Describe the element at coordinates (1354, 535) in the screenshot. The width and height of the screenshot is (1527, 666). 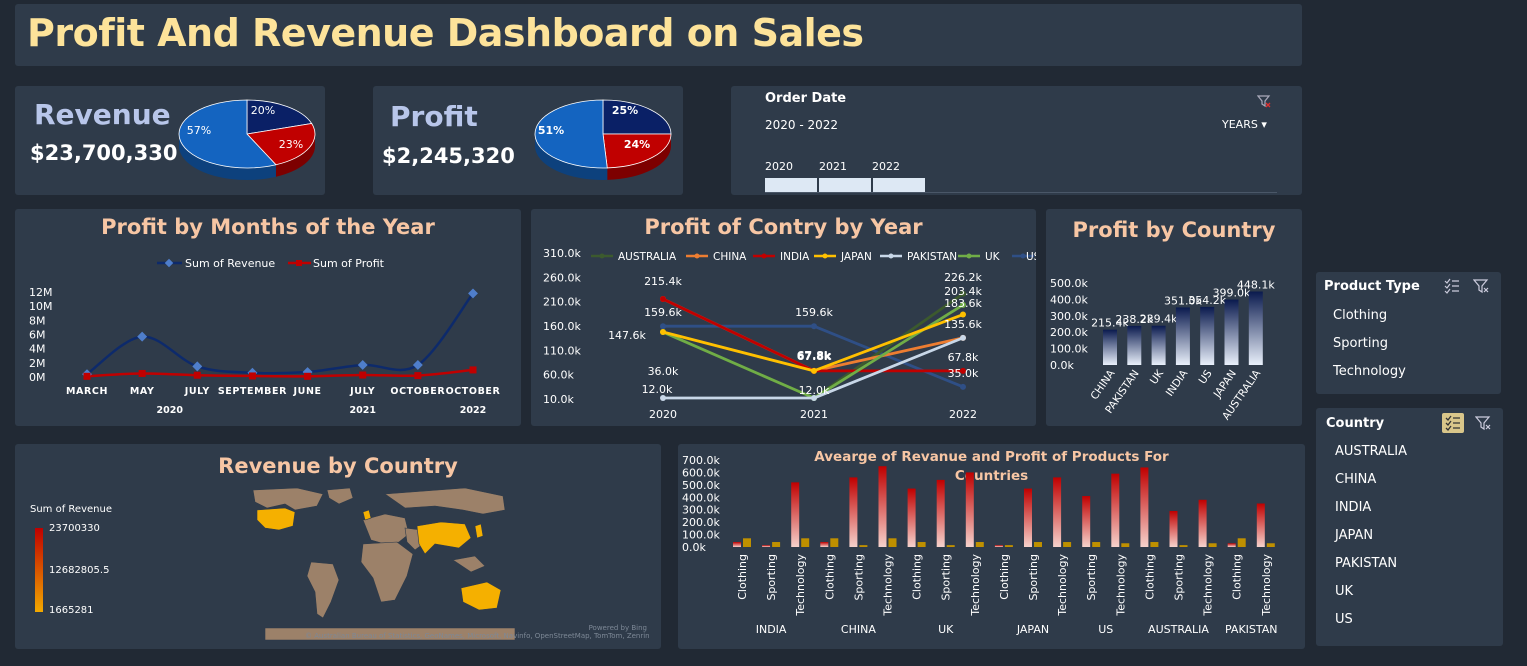
I see `country-slicer-item: JAPAN` at that location.